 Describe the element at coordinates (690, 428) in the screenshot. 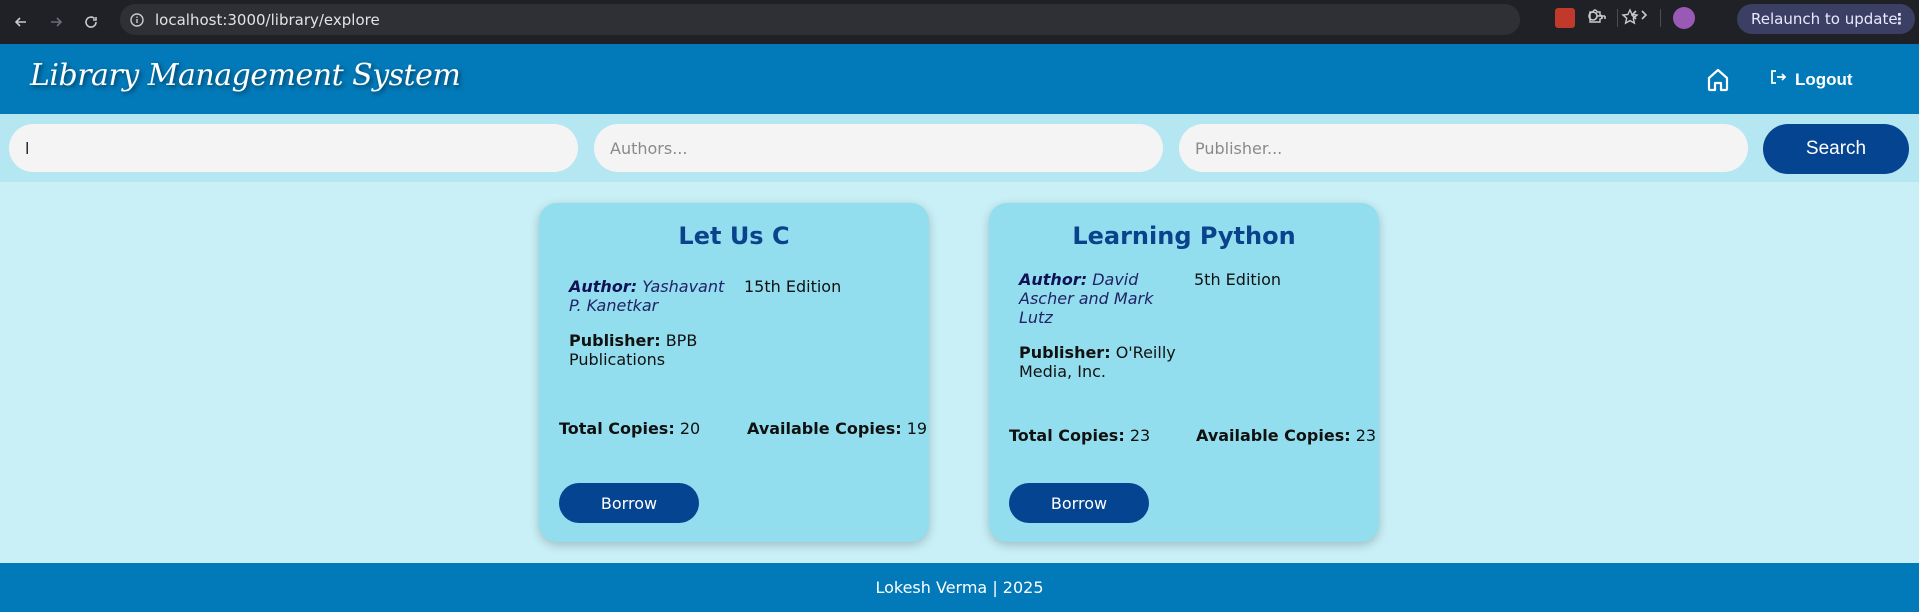

I see `total-copies-value: 20` at that location.